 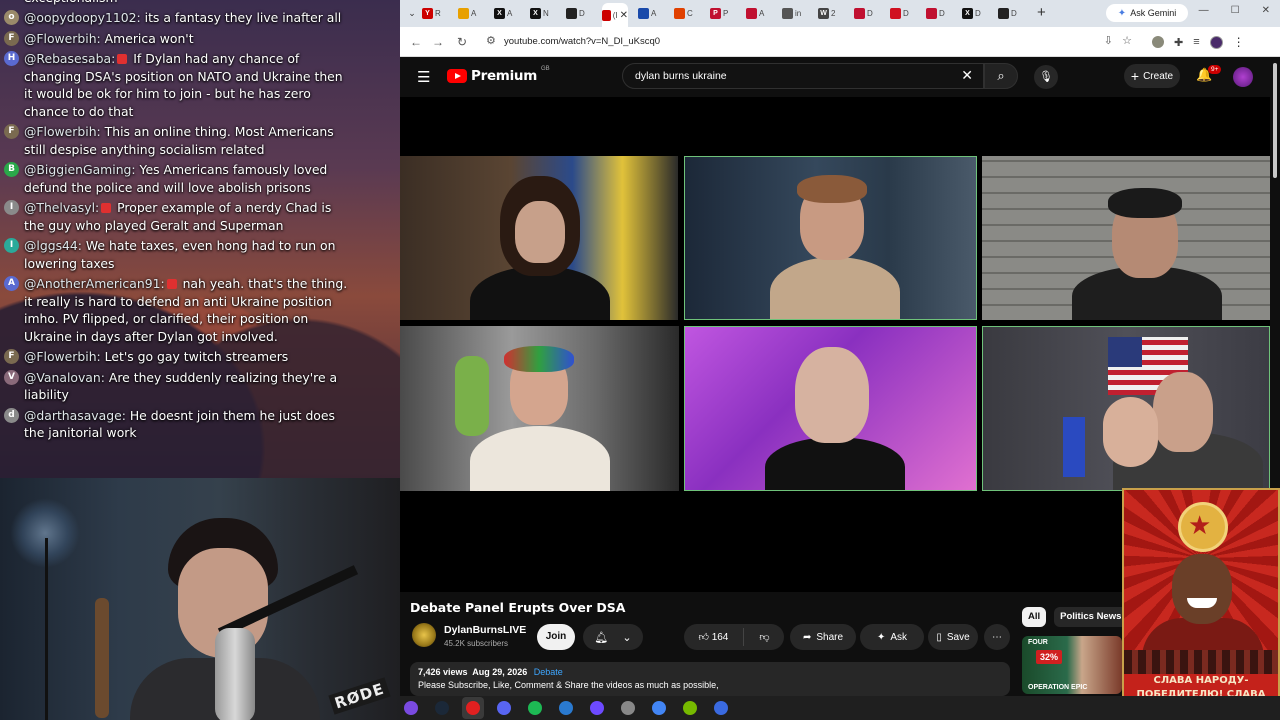 I want to click on chat-user-avatar: V, so click(x=11, y=377).